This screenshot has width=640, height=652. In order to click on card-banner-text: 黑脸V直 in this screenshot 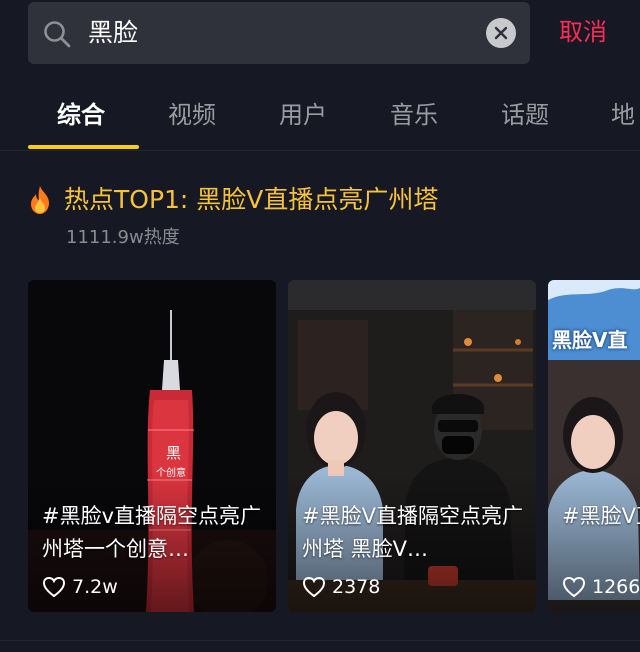, I will do `click(590, 340)`.